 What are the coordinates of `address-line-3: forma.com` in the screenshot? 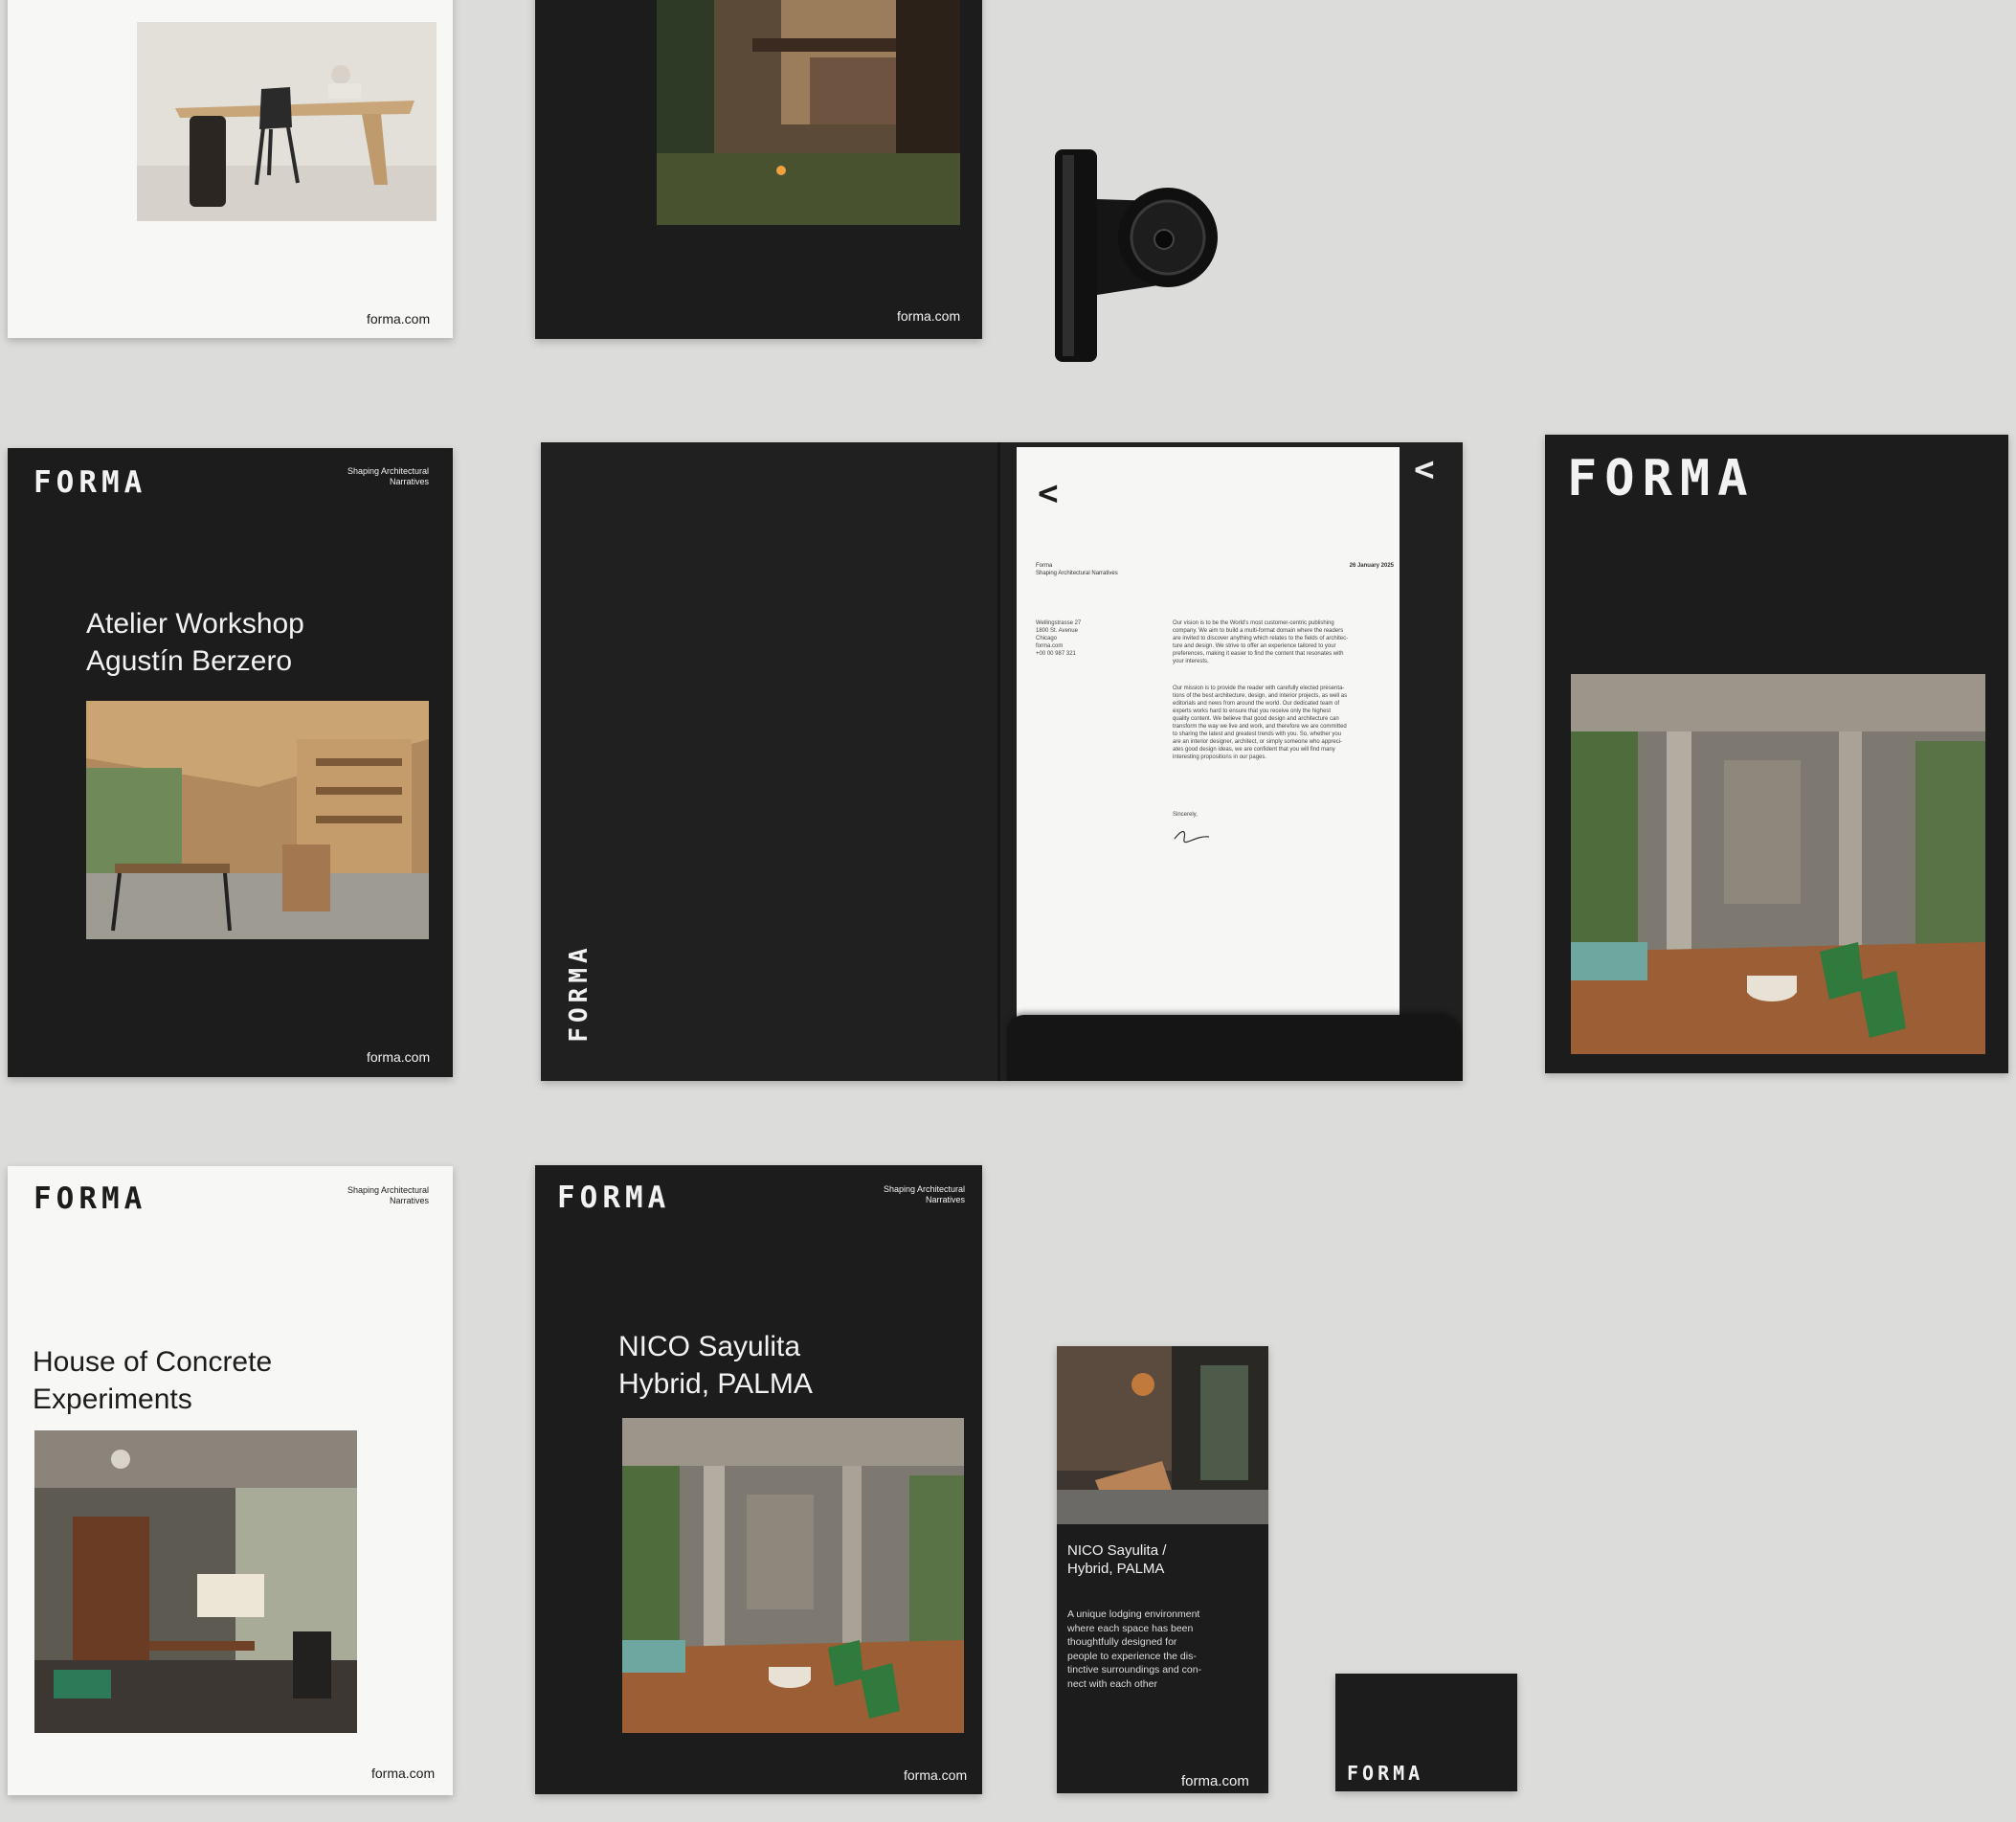 It's located at (1050, 646).